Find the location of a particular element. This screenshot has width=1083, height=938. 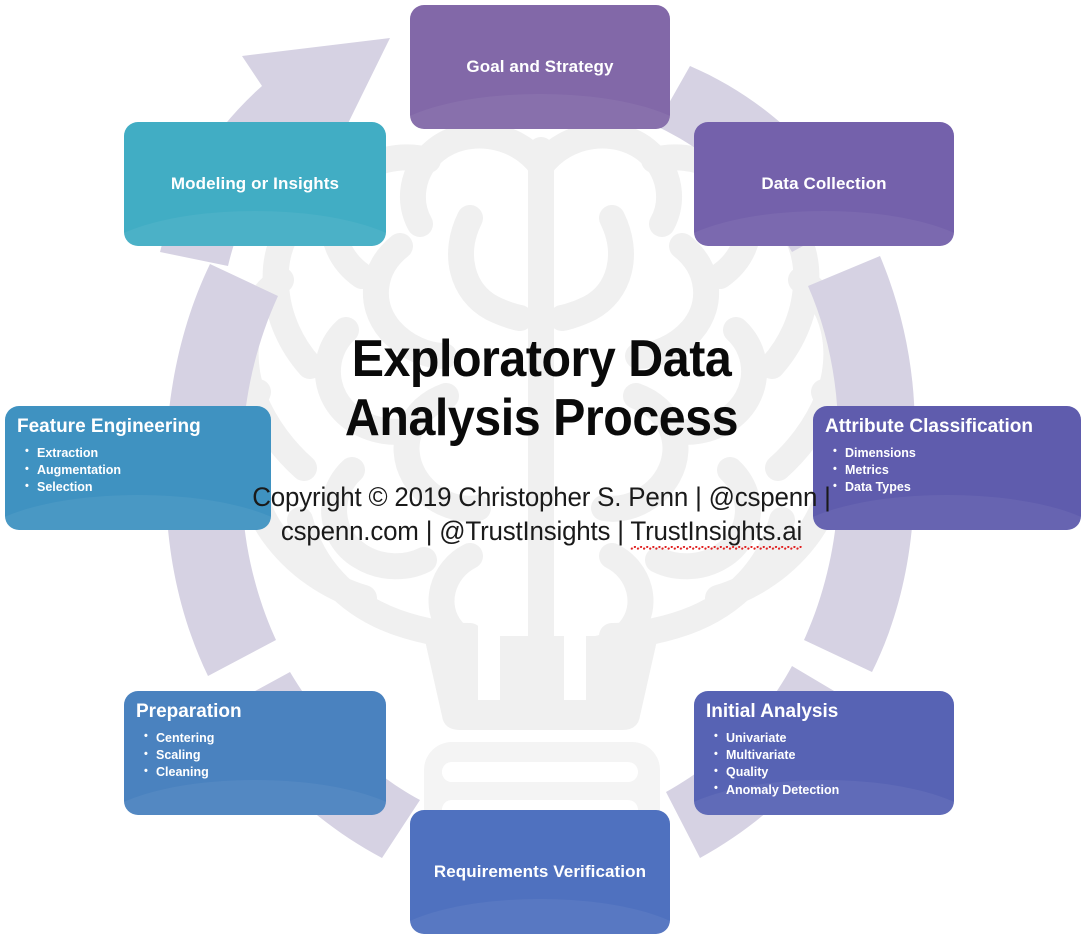

list-item: Scaling is located at coordinates (265, 755).